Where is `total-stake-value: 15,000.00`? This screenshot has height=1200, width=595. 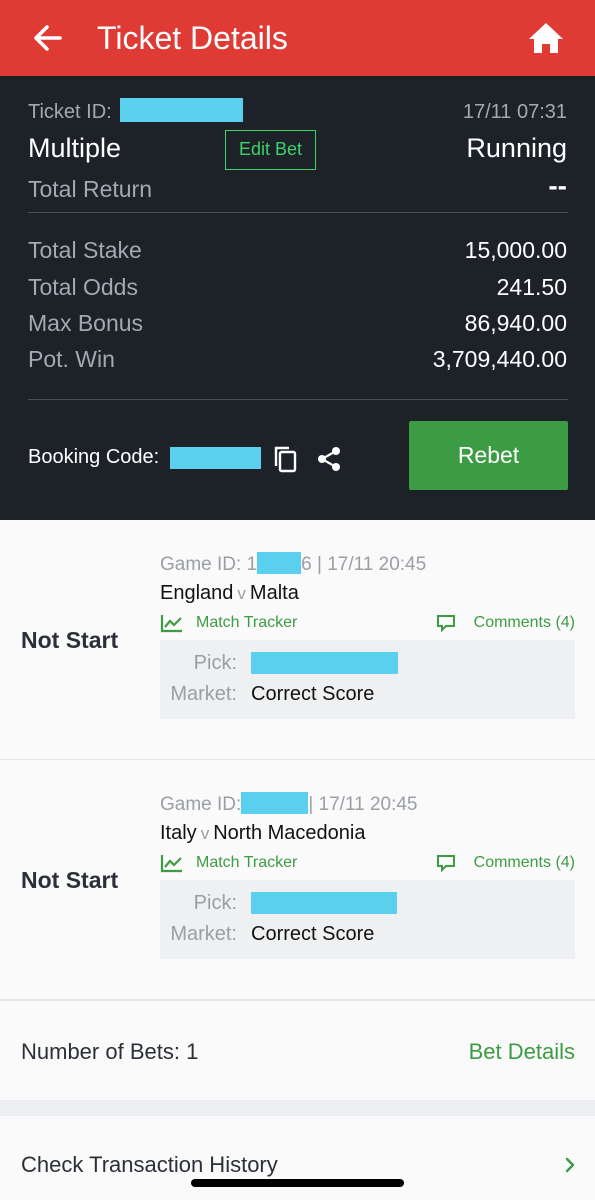
total-stake-value: 15,000.00 is located at coordinates (515, 250).